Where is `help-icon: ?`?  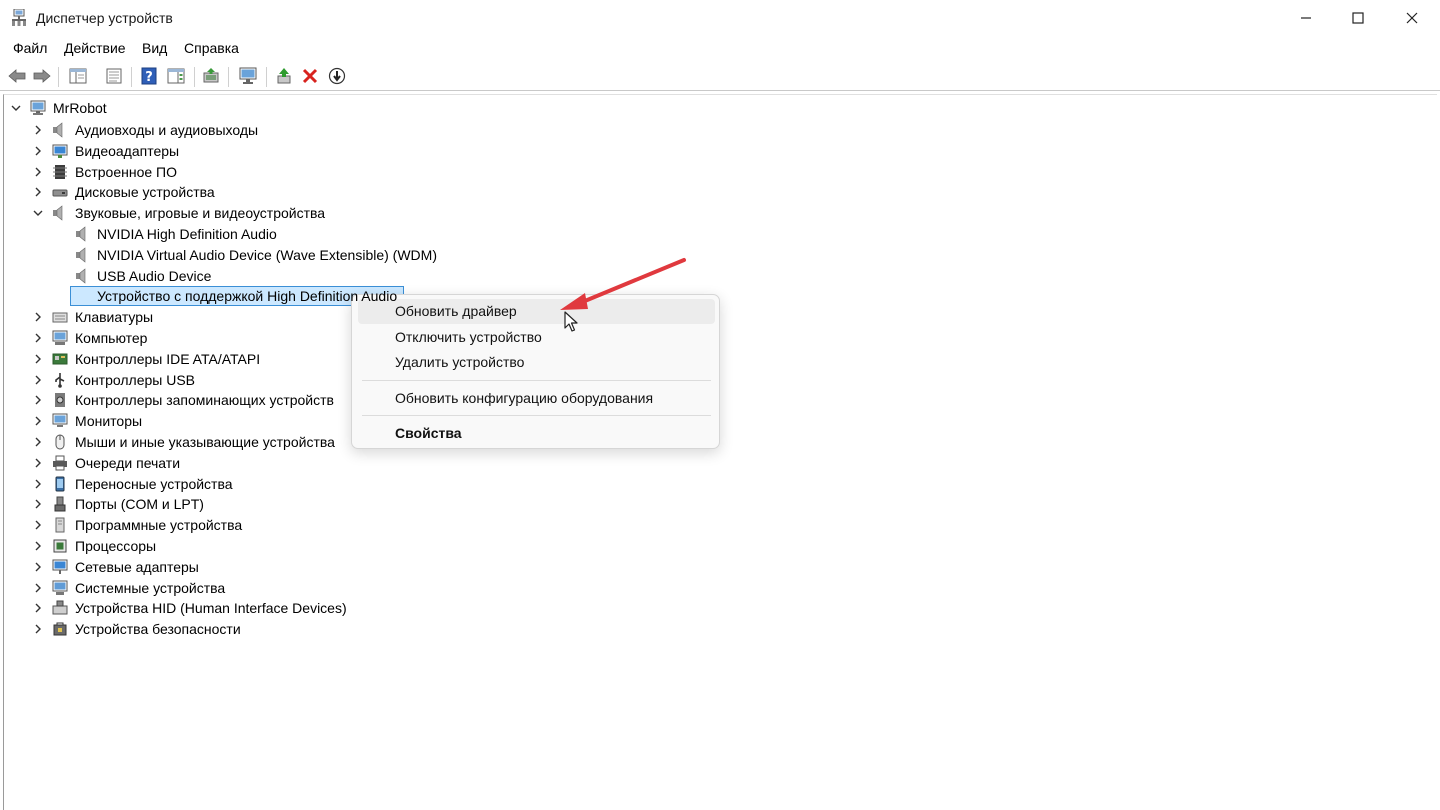
help-icon: ? is located at coordinates (149, 76).